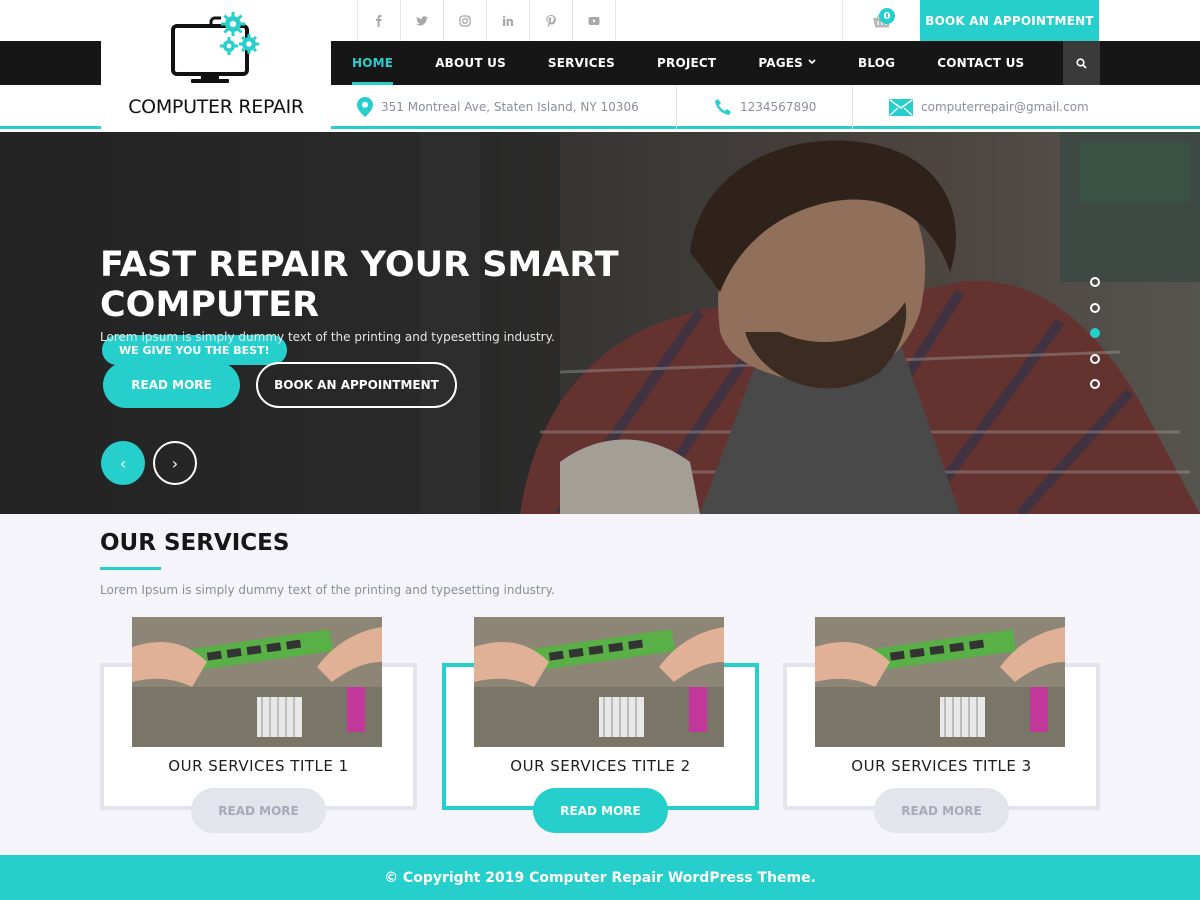 This screenshot has height=900, width=1200. What do you see at coordinates (359, 265) in the screenshot?
I see `hero-title-line: FAST REPAIR YOUR SMART` at bounding box center [359, 265].